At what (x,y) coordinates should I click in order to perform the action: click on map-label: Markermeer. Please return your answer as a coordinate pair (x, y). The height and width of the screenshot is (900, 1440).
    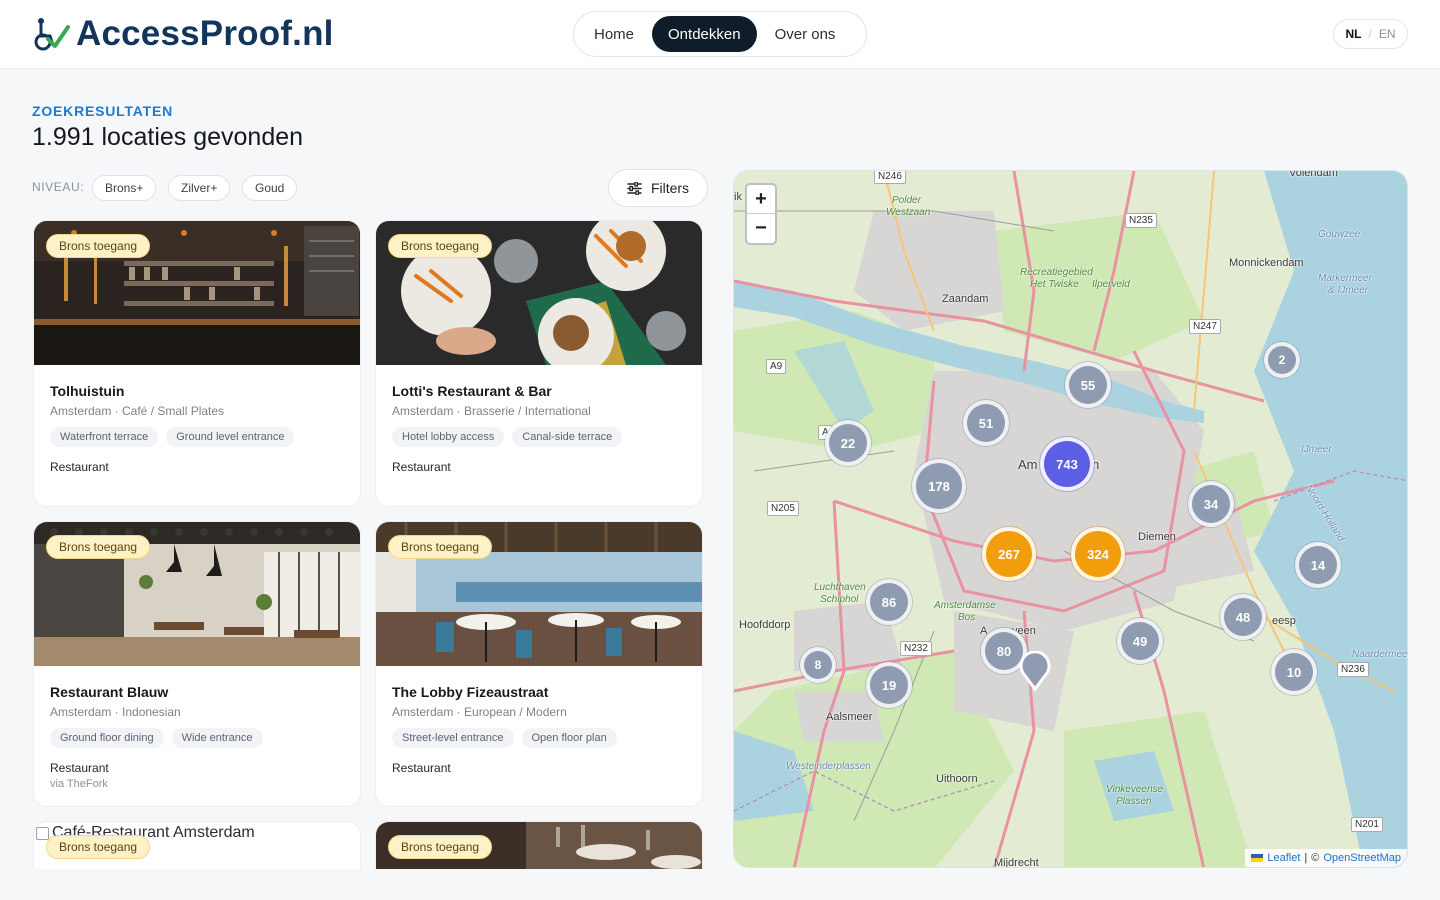
    Looking at the image, I should click on (1345, 278).